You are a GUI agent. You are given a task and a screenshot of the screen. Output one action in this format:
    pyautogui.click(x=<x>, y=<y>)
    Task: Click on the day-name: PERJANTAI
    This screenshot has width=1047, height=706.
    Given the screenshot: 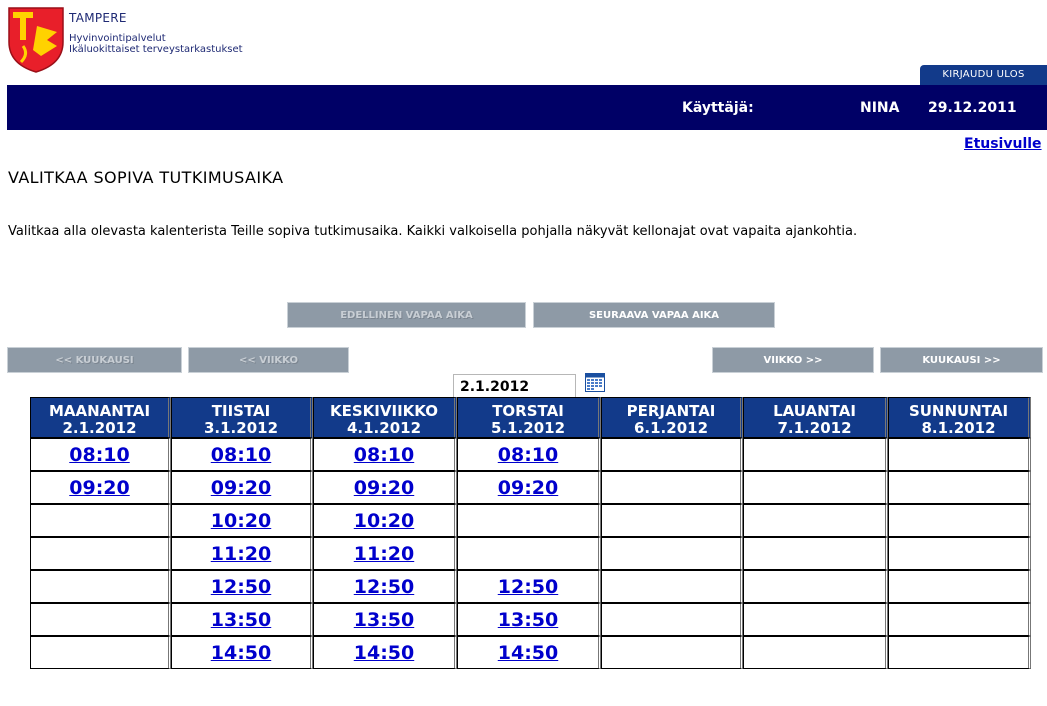 What is the action you would take?
    pyautogui.click(x=671, y=411)
    